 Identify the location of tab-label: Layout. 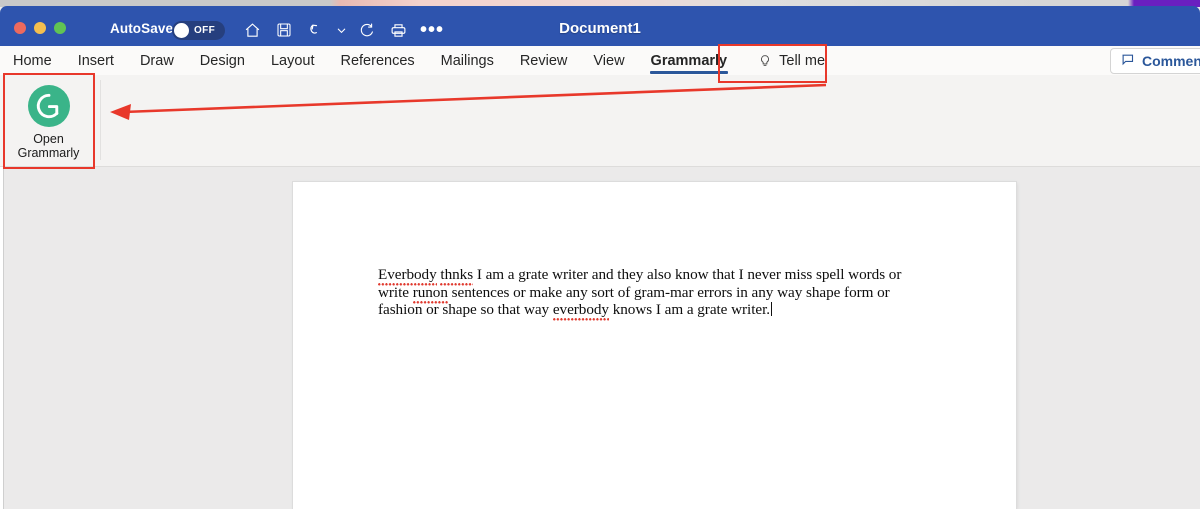
(292, 60).